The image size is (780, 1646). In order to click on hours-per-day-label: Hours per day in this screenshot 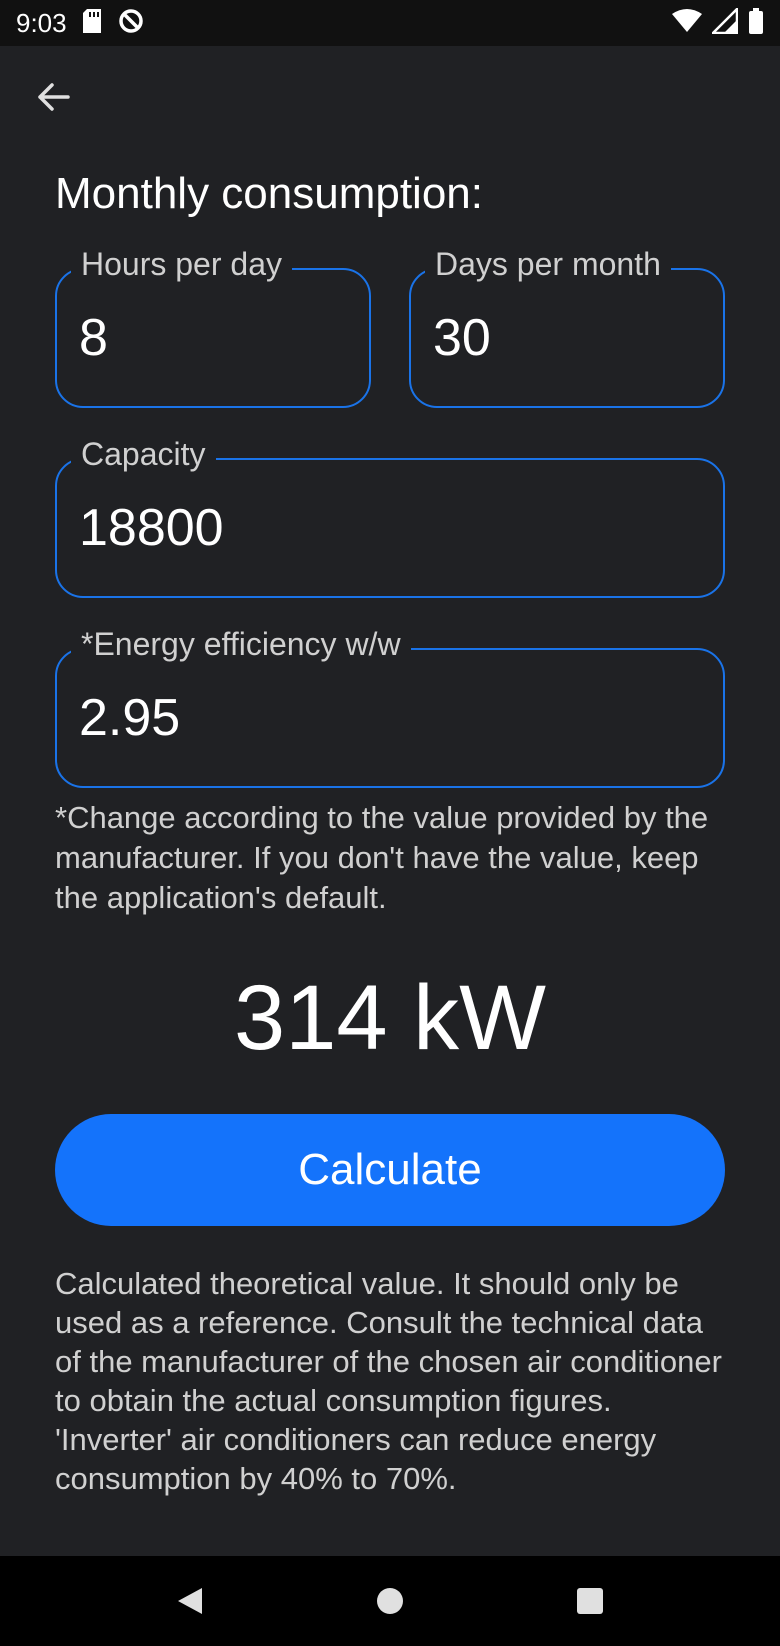, I will do `click(181, 264)`.